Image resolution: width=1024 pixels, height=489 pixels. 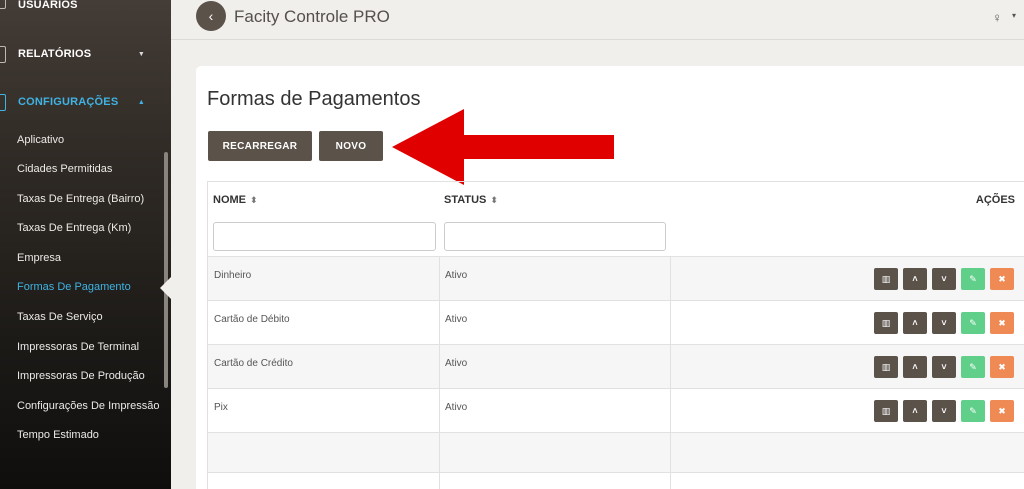 I want to click on cell-name: Dinheiro, so click(x=233, y=275).